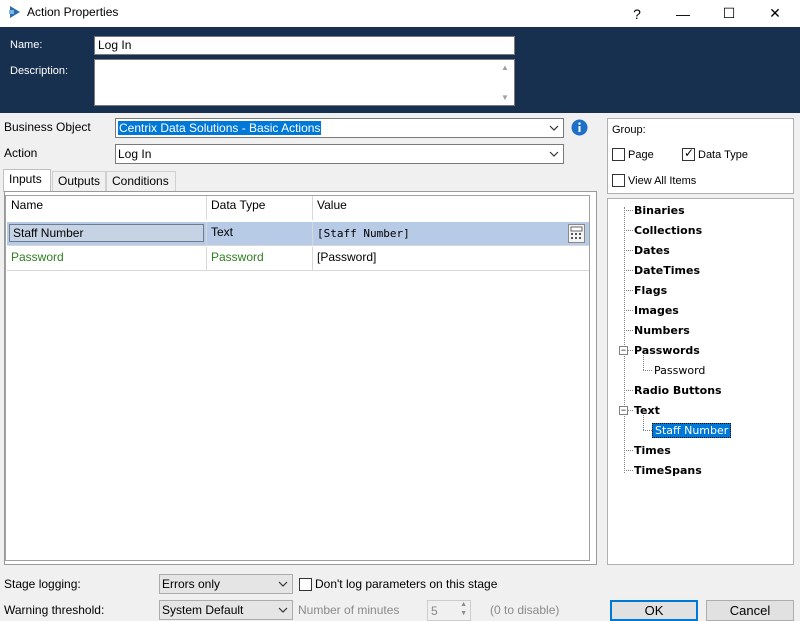 The width and height of the screenshot is (800, 621). Describe the element at coordinates (629, 130) in the screenshot. I see `group-label: Group:` at that location.